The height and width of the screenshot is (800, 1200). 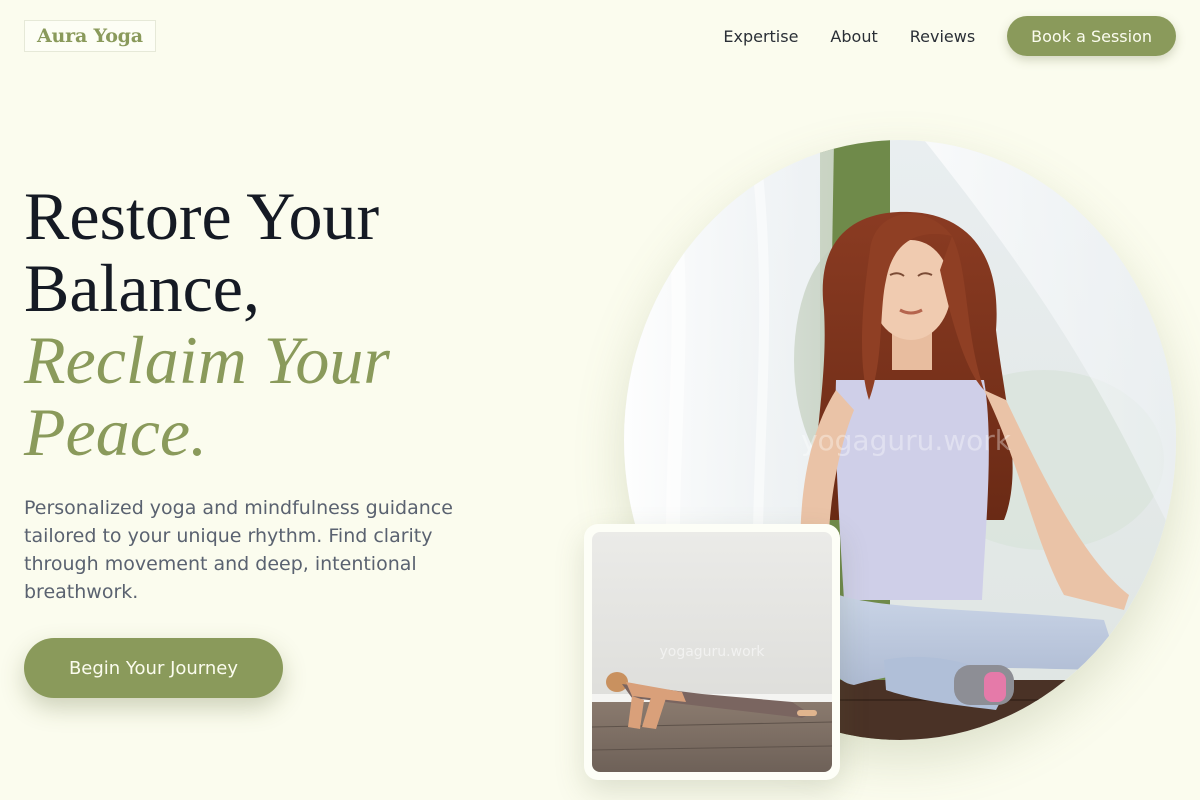 What do you see at coordinates (153, 668) in the screenshot?
I see `begin-journey-button: Begin Your Journey` at bounding box center [153, 668].